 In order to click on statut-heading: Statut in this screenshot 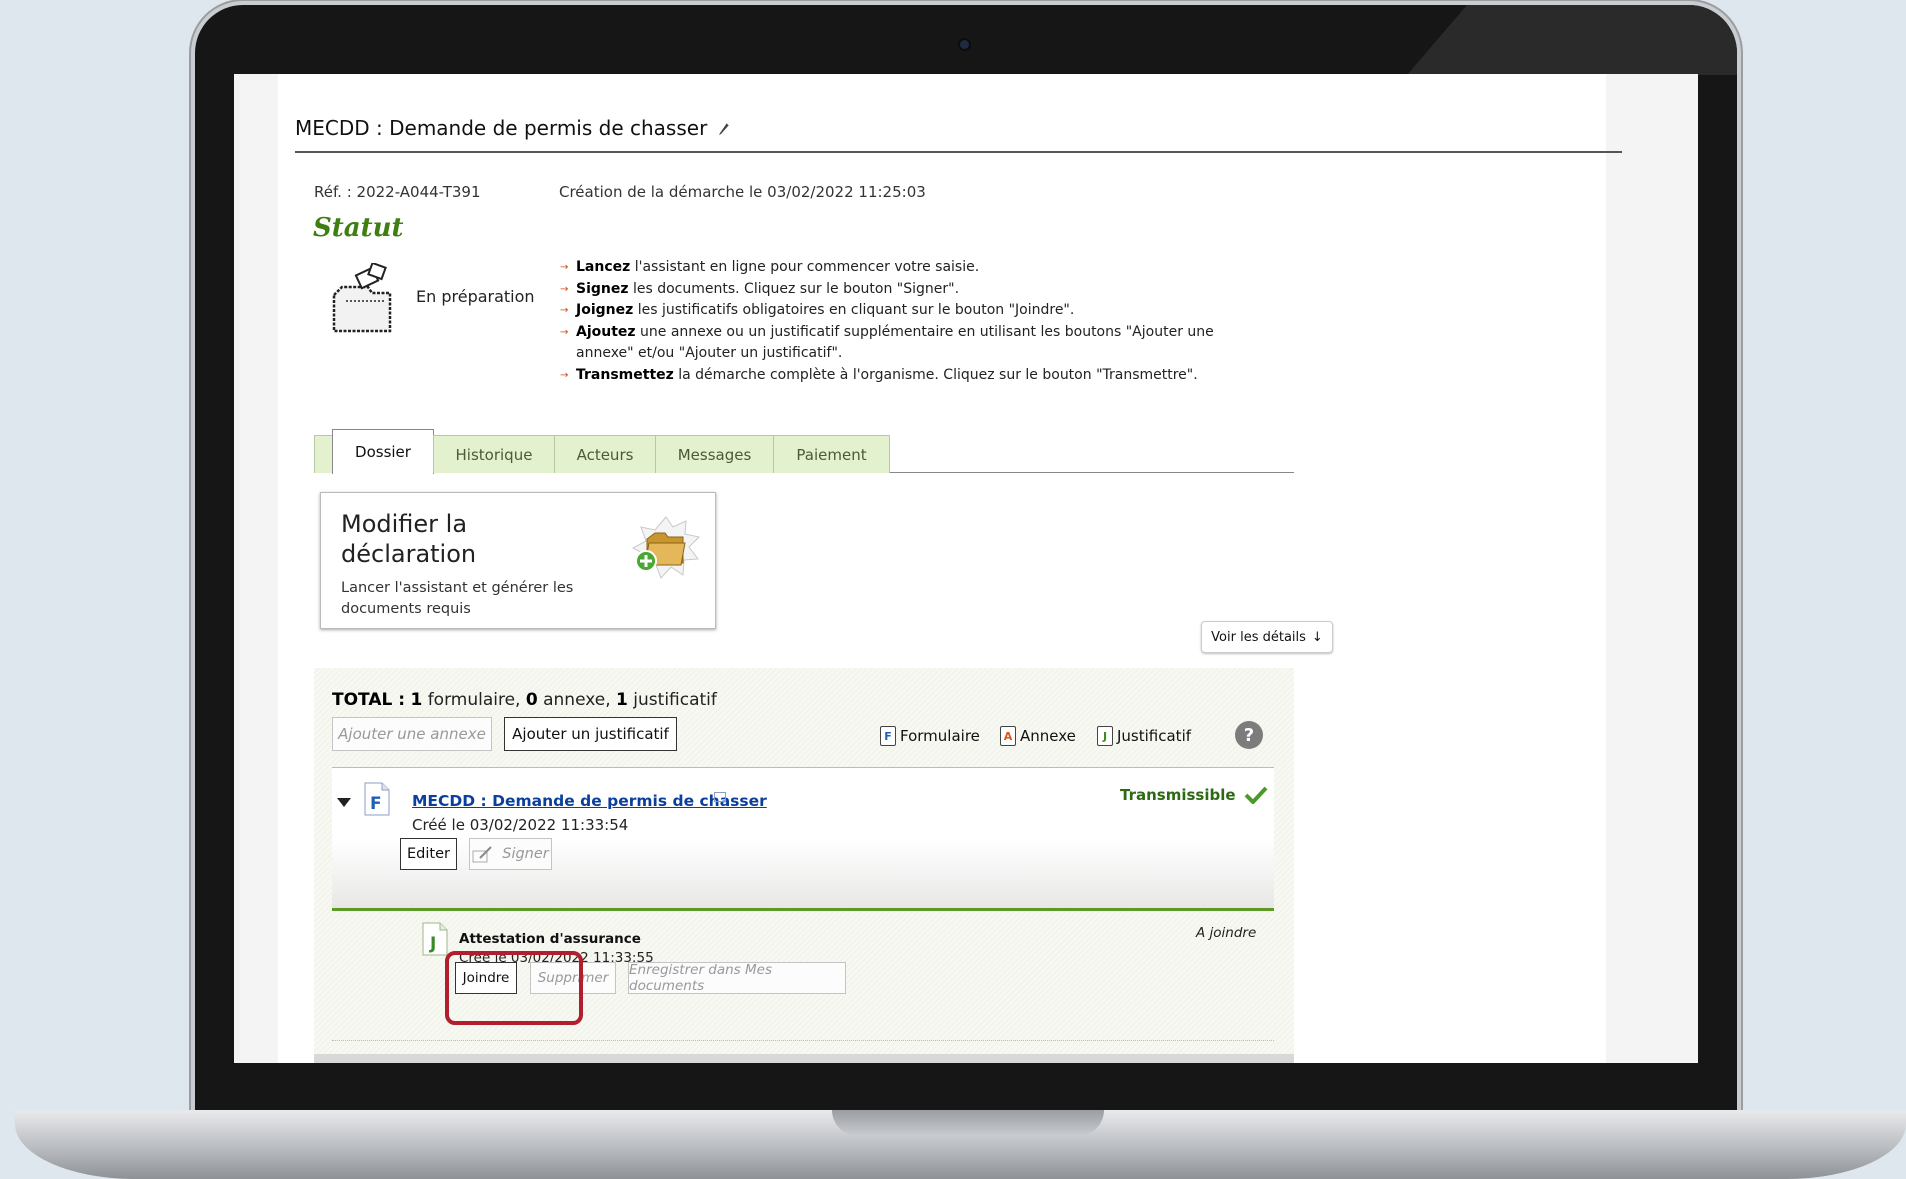, I will do `click(358, 228)`.